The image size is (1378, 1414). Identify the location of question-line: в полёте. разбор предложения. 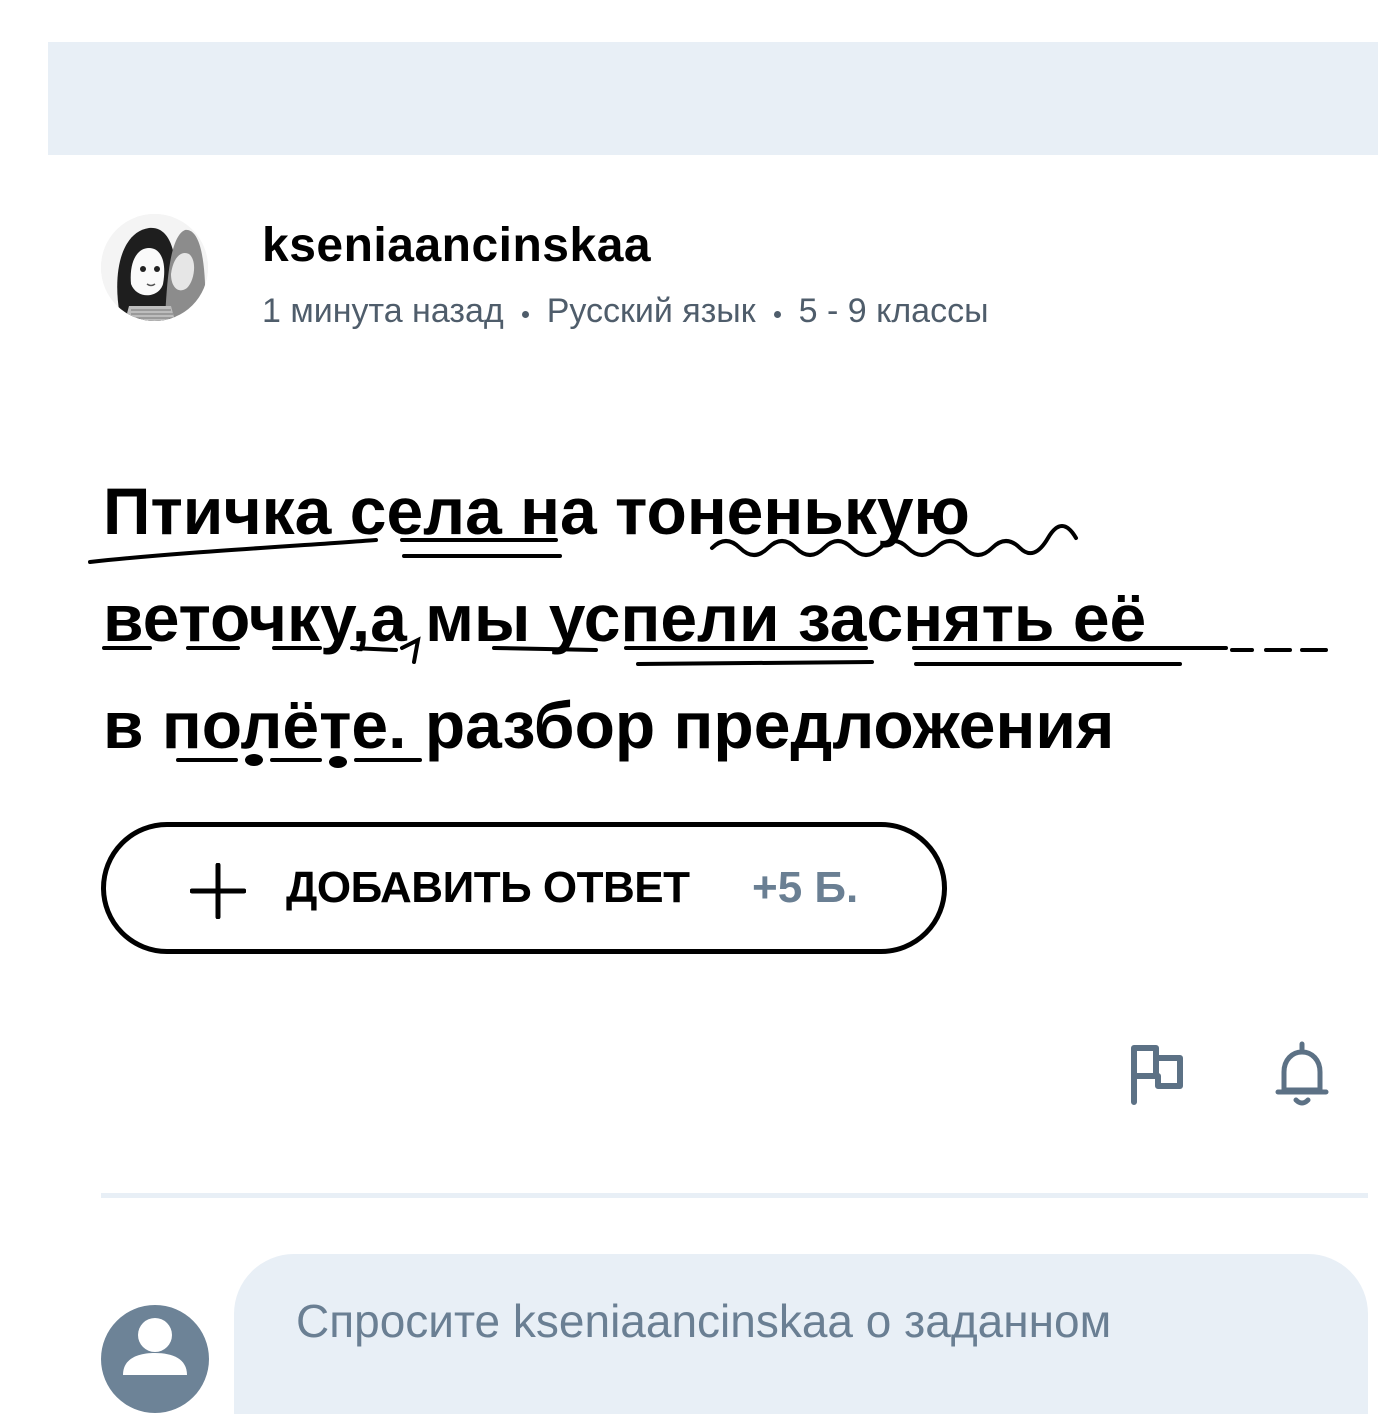
(723, 725).